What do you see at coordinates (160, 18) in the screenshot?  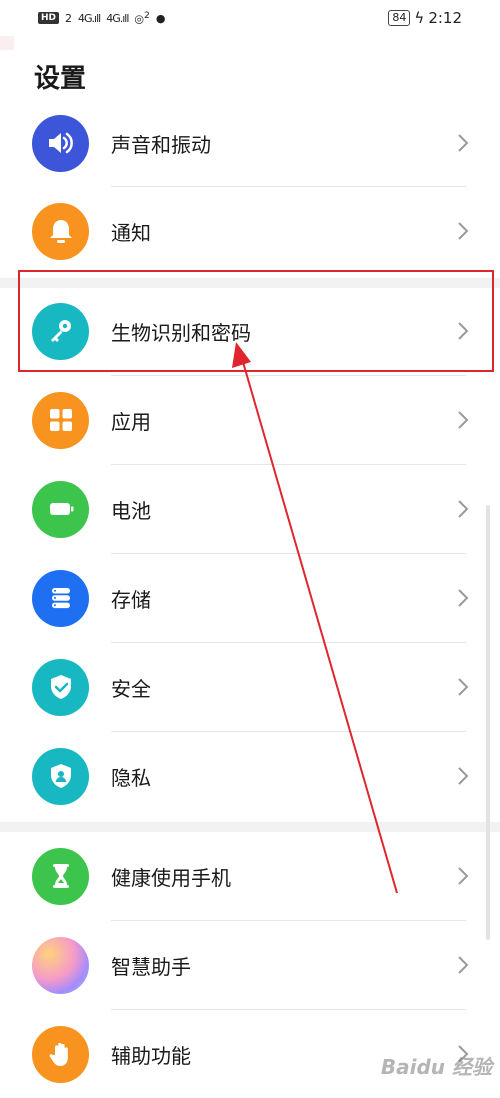 I see `notification-icon: ●` at bounding box center [160, 18].